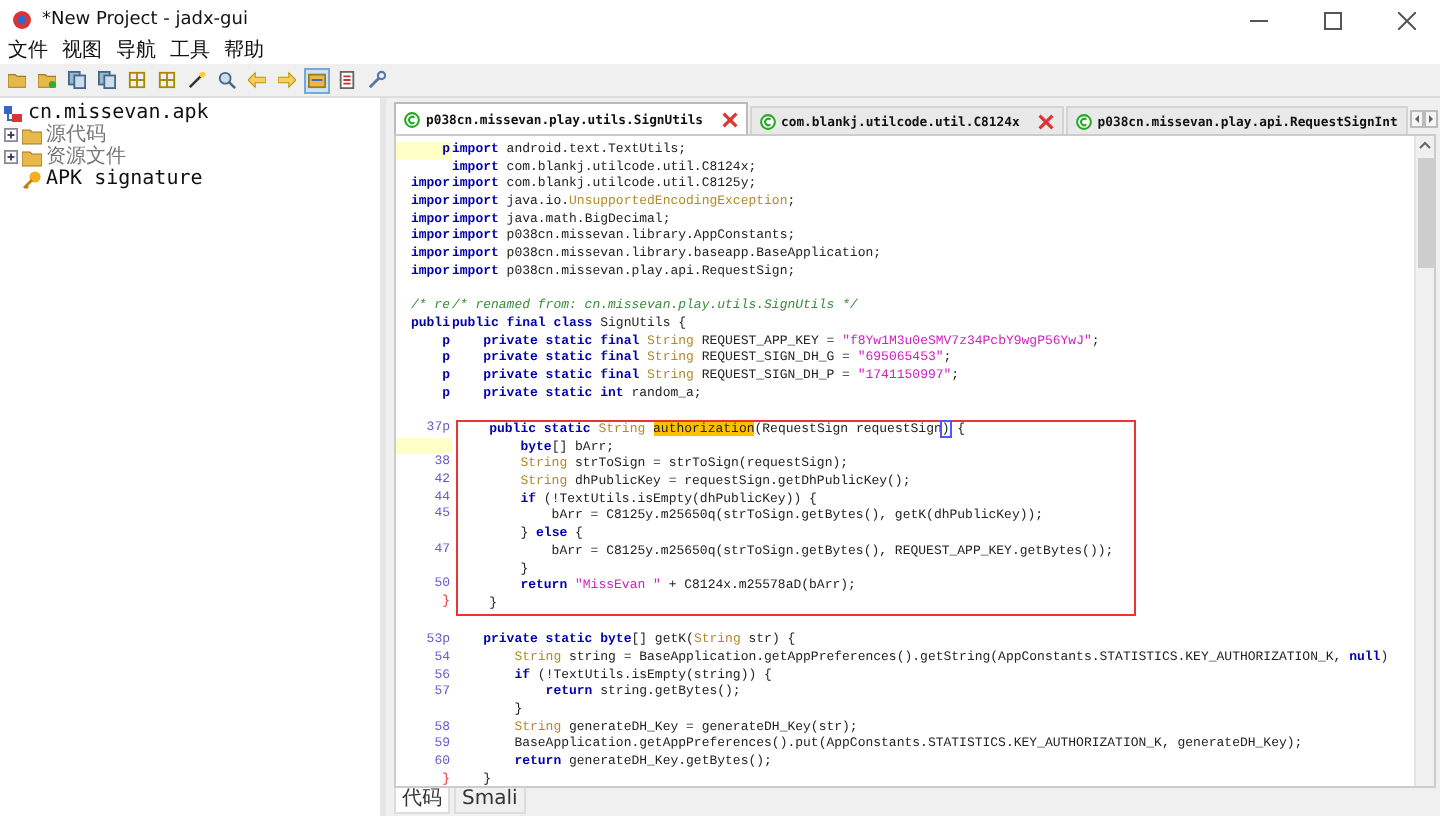 This screenshot has height=816, width=1440. I want to click on app-icon, so click(22, 20).